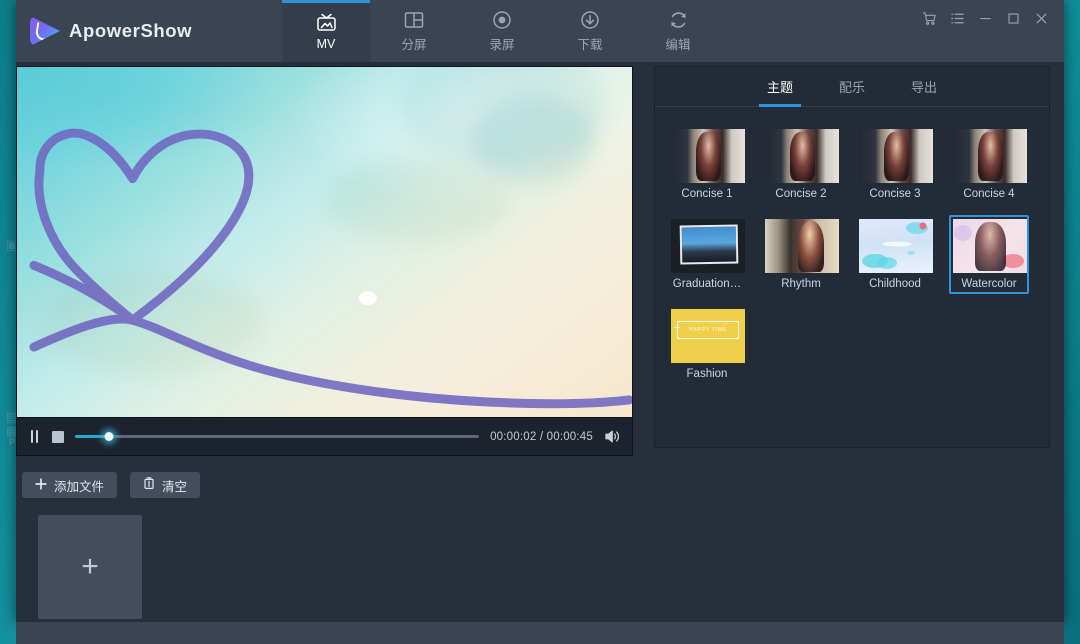 This screenshot has width=1080, height=644. I want to click on theme-thumbnail: + HAPPY TIME, so click(708, 336).